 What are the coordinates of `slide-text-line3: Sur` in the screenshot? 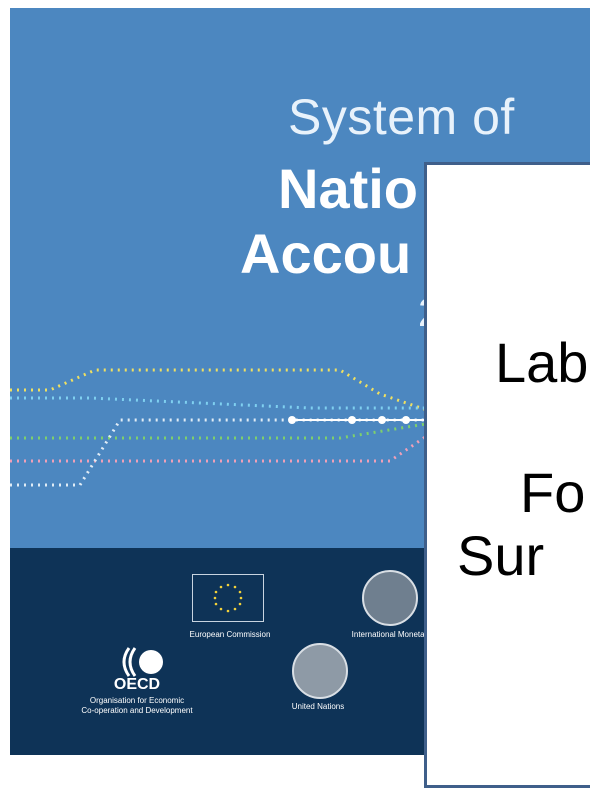 It's located at (501, 555).